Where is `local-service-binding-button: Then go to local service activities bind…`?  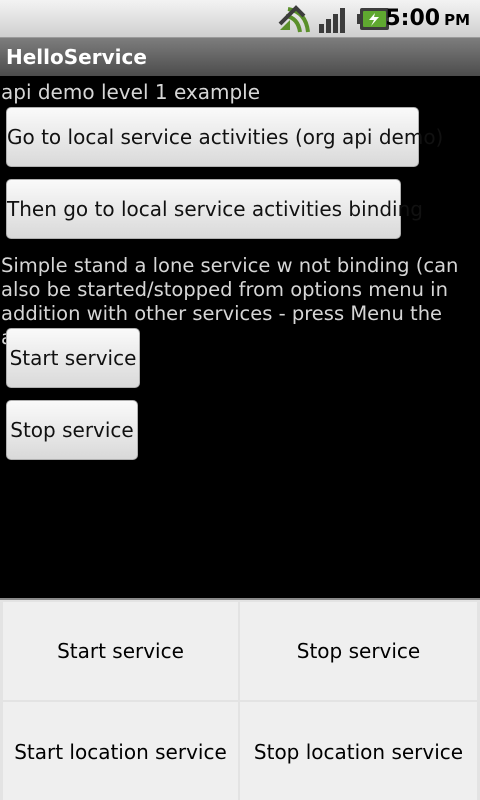 local-service-binding-button: Then go to local service activities bind… is located at coordinates (214, 209).